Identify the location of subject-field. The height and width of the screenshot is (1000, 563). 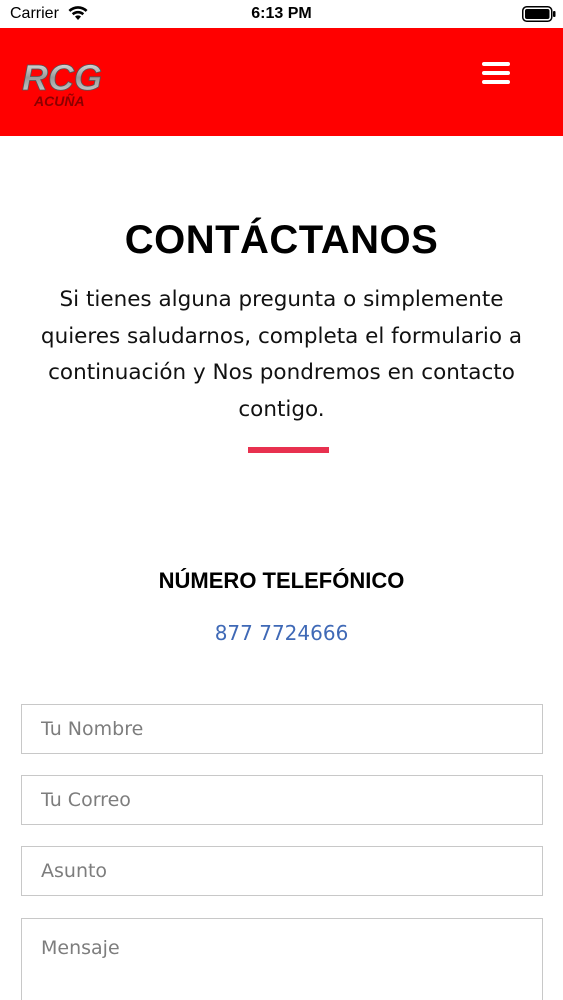
(282, 871).